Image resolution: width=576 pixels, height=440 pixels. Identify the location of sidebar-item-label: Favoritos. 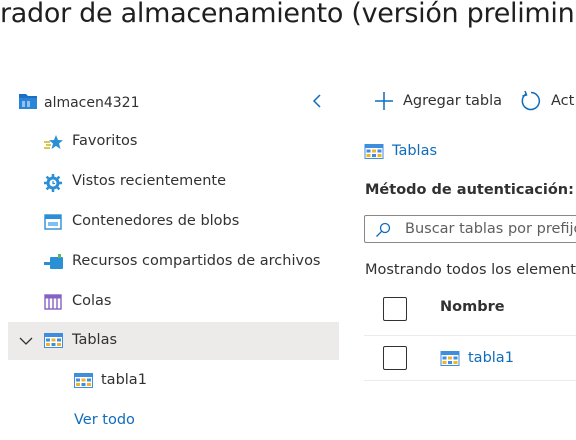
(105, 141).